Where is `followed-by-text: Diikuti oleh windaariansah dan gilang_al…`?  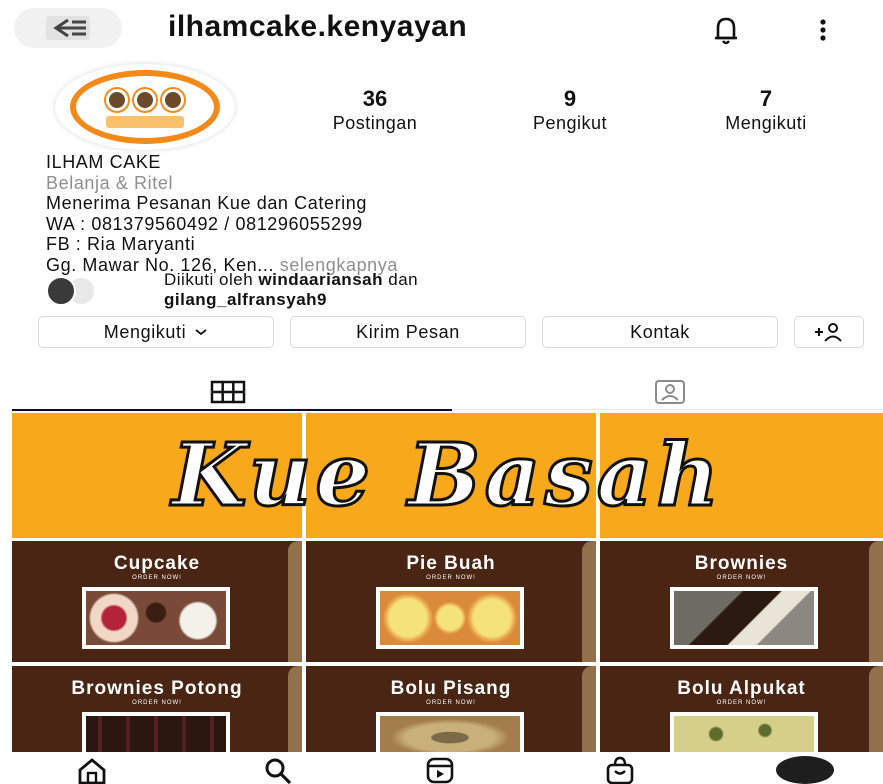 followed-by-text: Diikuti oleh windaariansah dan gilang_al… is located at coordinates (291, 290).